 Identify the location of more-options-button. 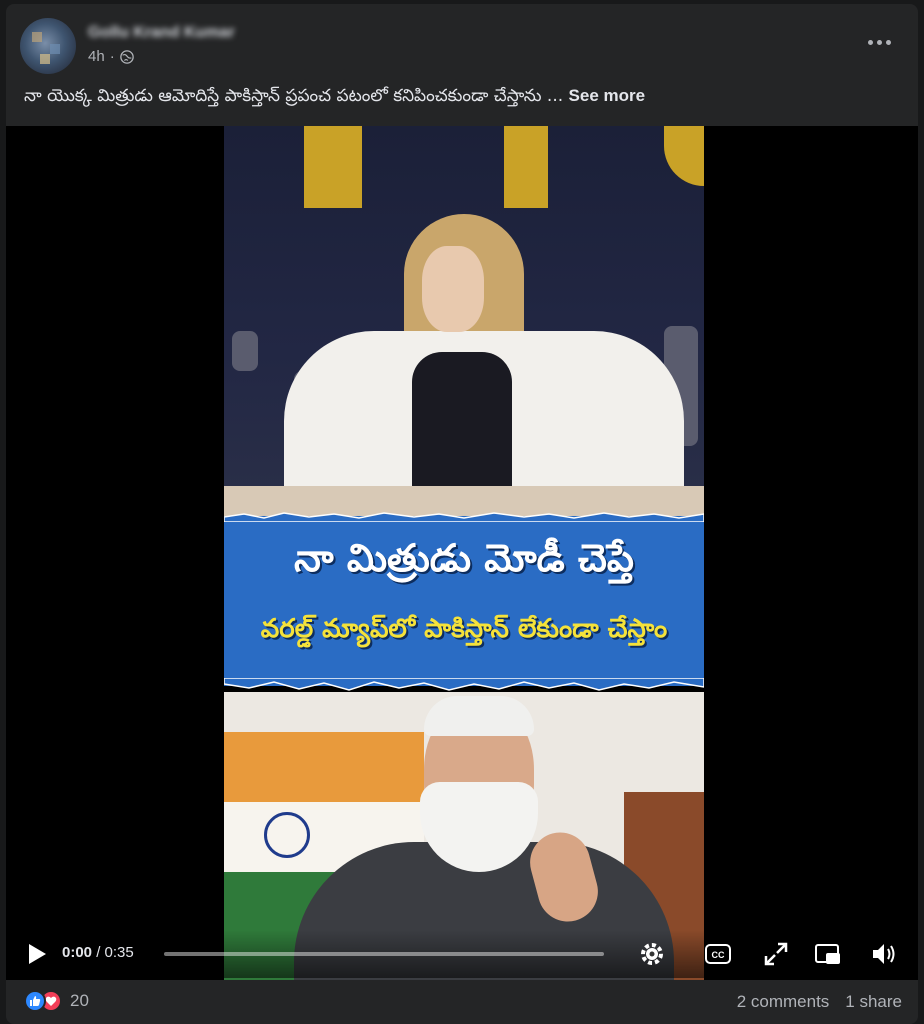
(879, 42).